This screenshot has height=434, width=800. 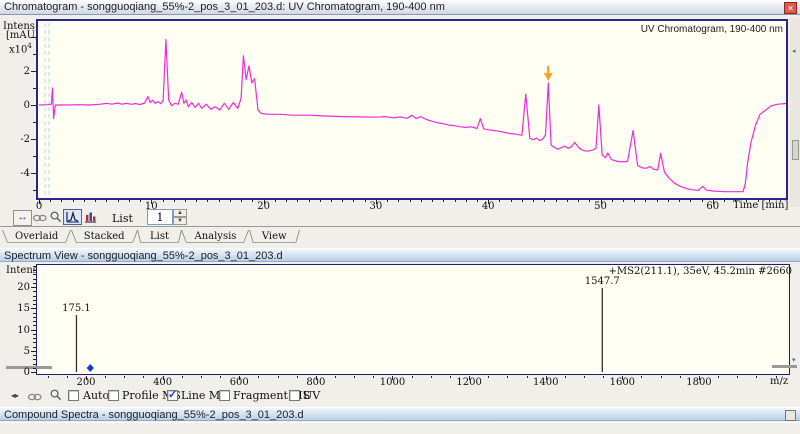 What do you see at coordinates (794, 360) in the screenshot?
I see `spectrum-pane-arrow-icon: ▾` at bounding box center [794, 360].